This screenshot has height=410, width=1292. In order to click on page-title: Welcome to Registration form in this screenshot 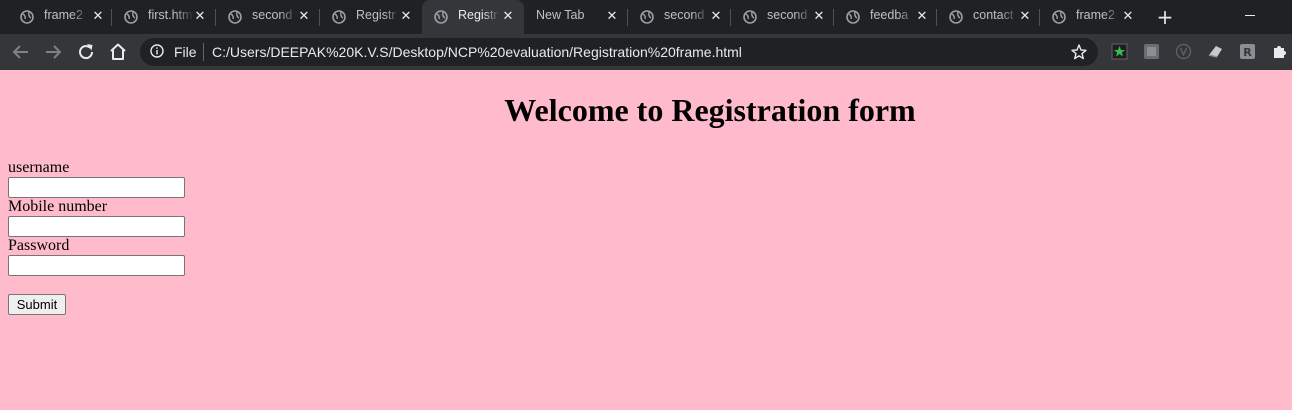, I will do `click(710, 110)`.